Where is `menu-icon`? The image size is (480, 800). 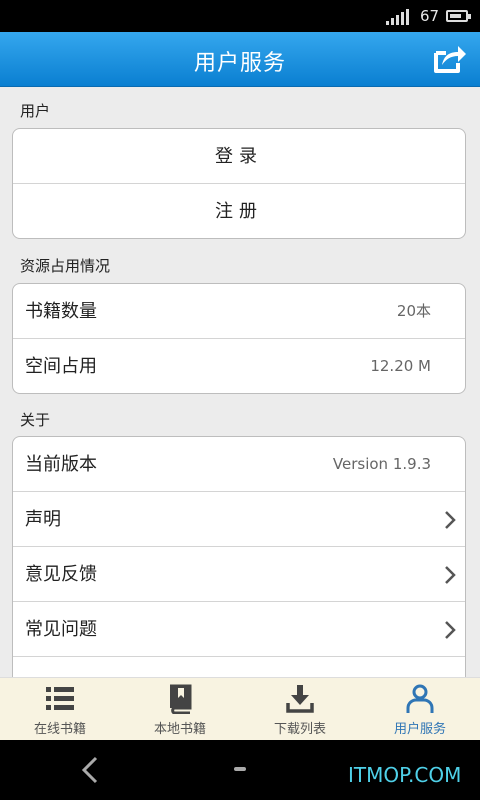
menu-icon is located at coordinates (240, 769).